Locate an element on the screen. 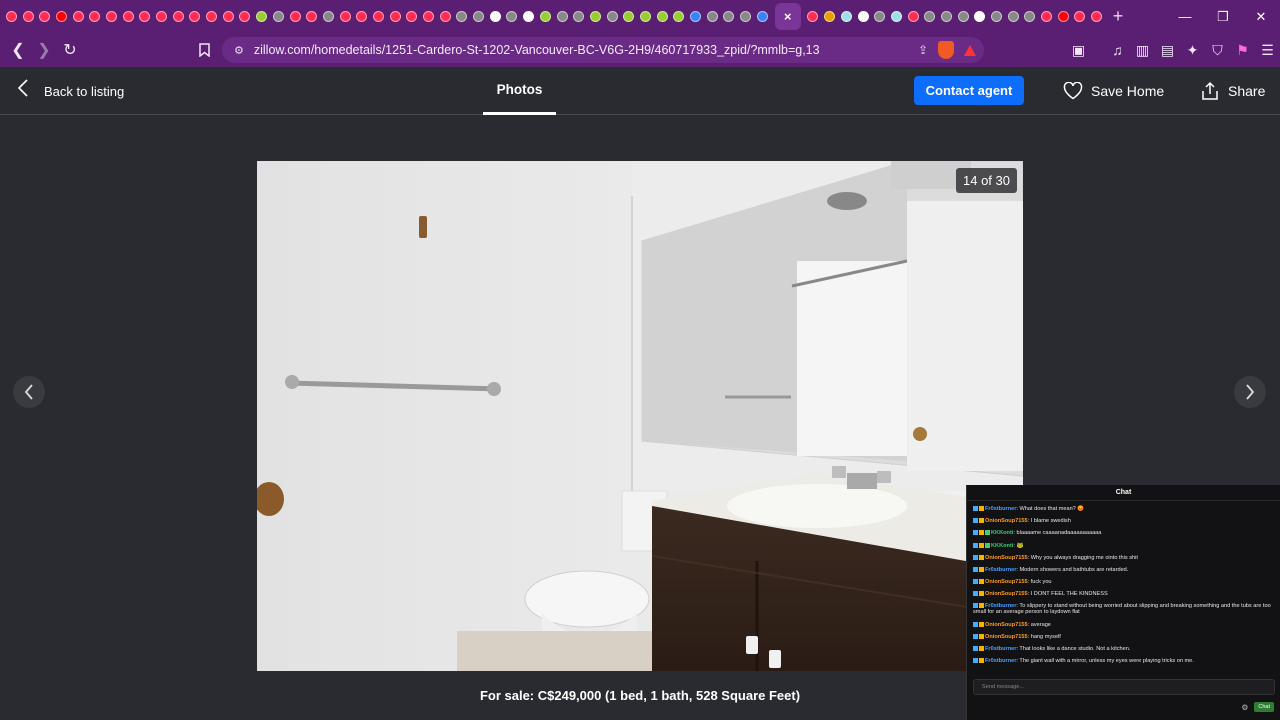 The width and height of the screenshot is (1280, 720). next-photo-button is located at coordinates (1250, 392).